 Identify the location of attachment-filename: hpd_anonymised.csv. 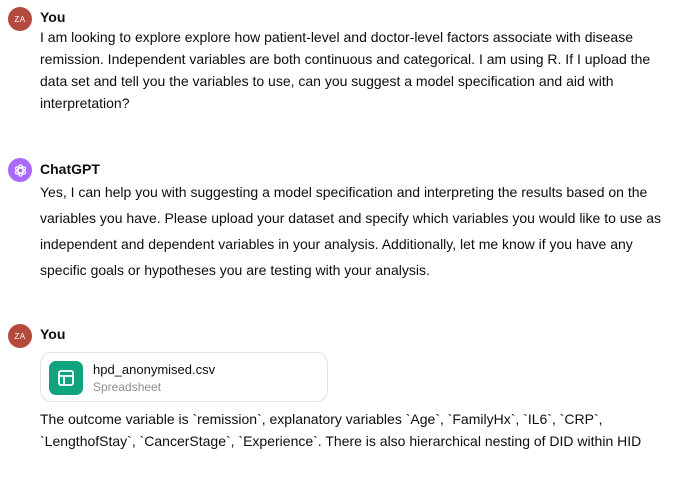
(154, 369).